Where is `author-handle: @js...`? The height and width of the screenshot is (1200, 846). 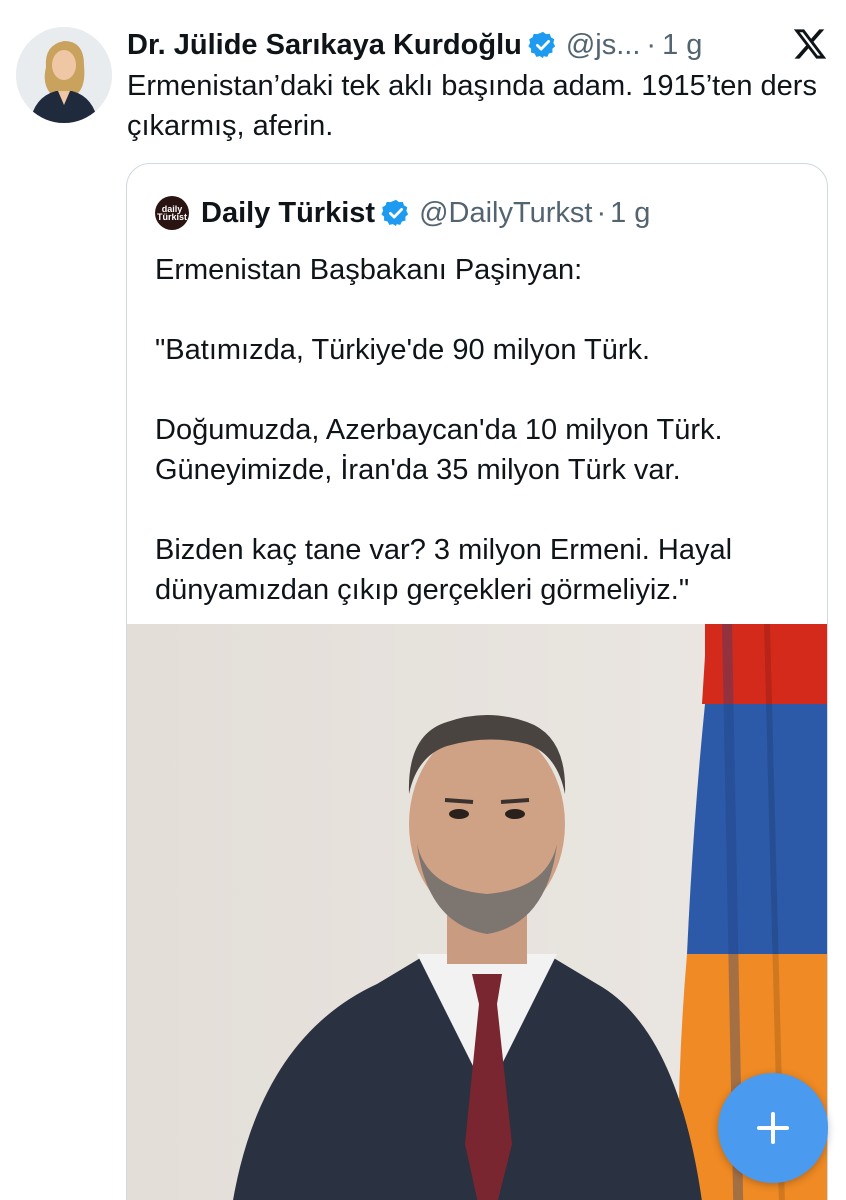 author-handle: @js... is located at coordinates (603, 45).